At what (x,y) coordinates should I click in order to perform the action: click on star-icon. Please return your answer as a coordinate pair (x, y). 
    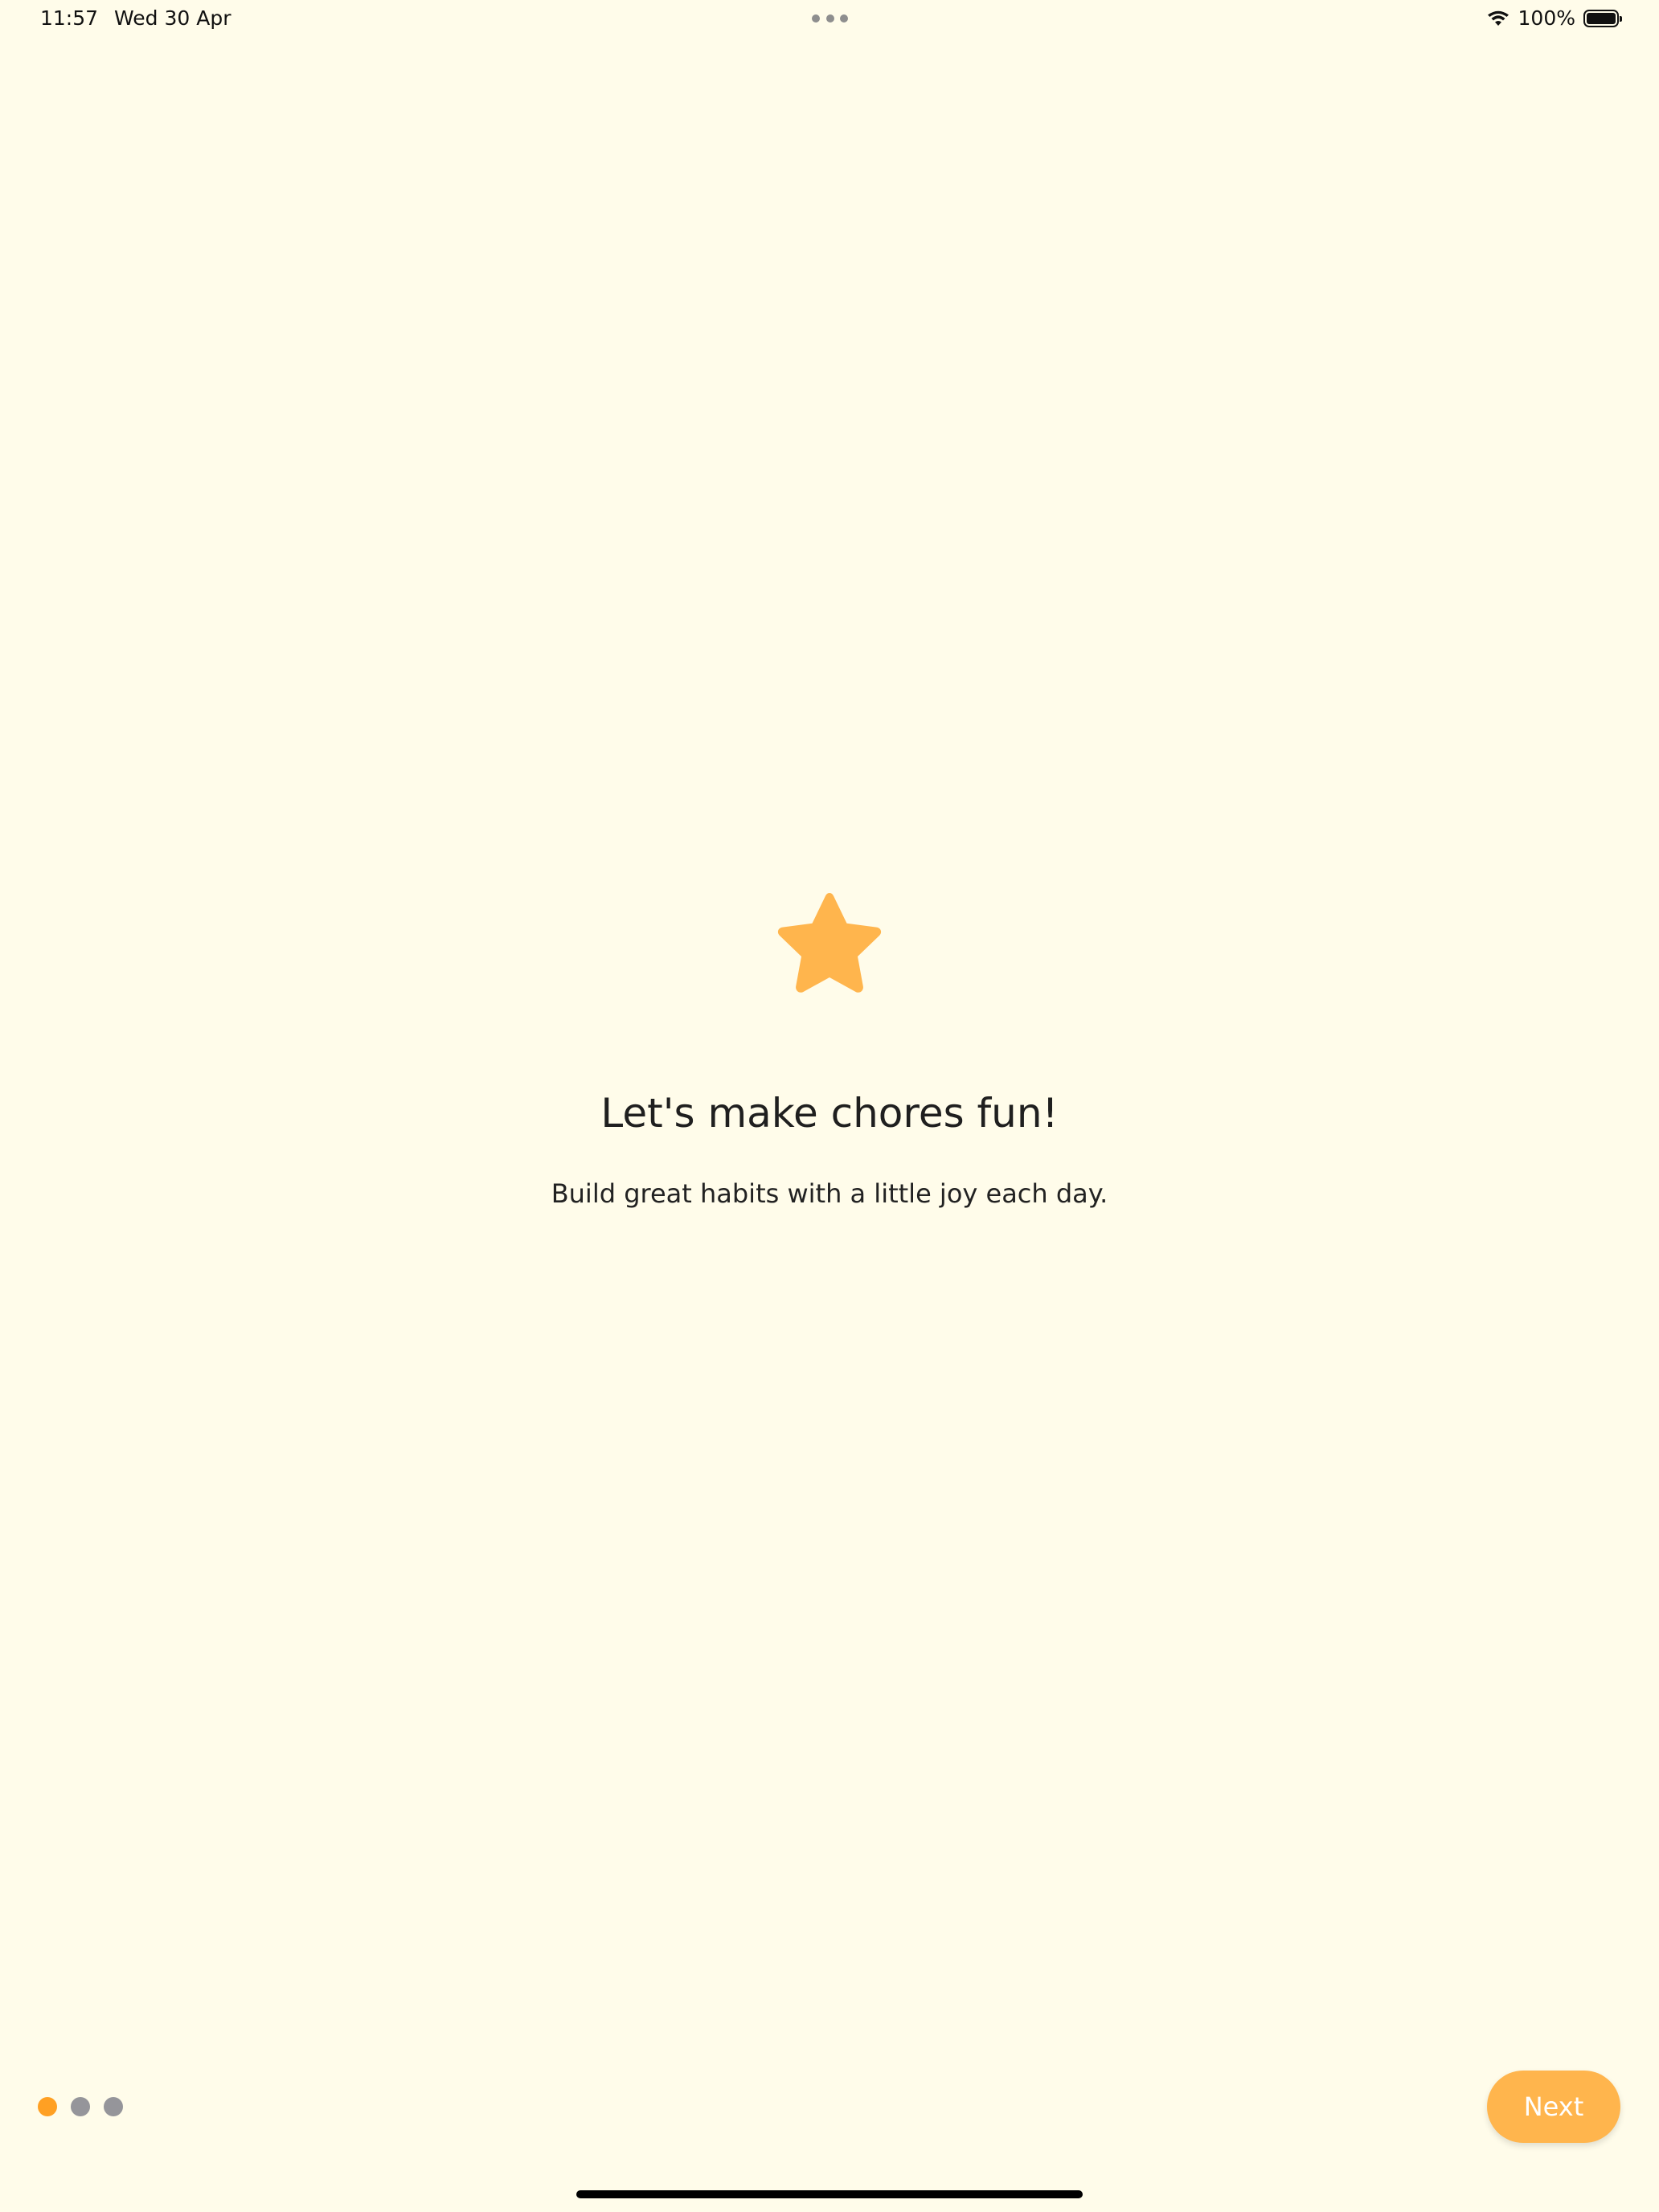
    Looking at the image, I should click on (829, 943).